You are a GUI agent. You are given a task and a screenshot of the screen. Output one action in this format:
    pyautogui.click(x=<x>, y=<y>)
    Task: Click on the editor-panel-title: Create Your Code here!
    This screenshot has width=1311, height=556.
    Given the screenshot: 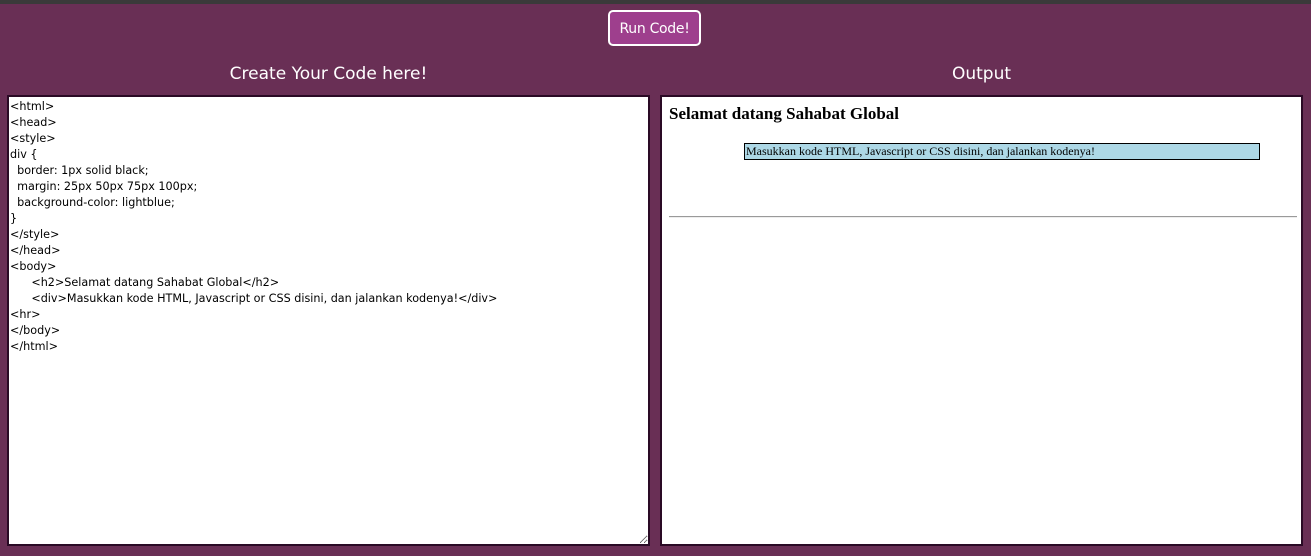 What is the action you would take?
    pyautogui.click(x=328, y=74)
    